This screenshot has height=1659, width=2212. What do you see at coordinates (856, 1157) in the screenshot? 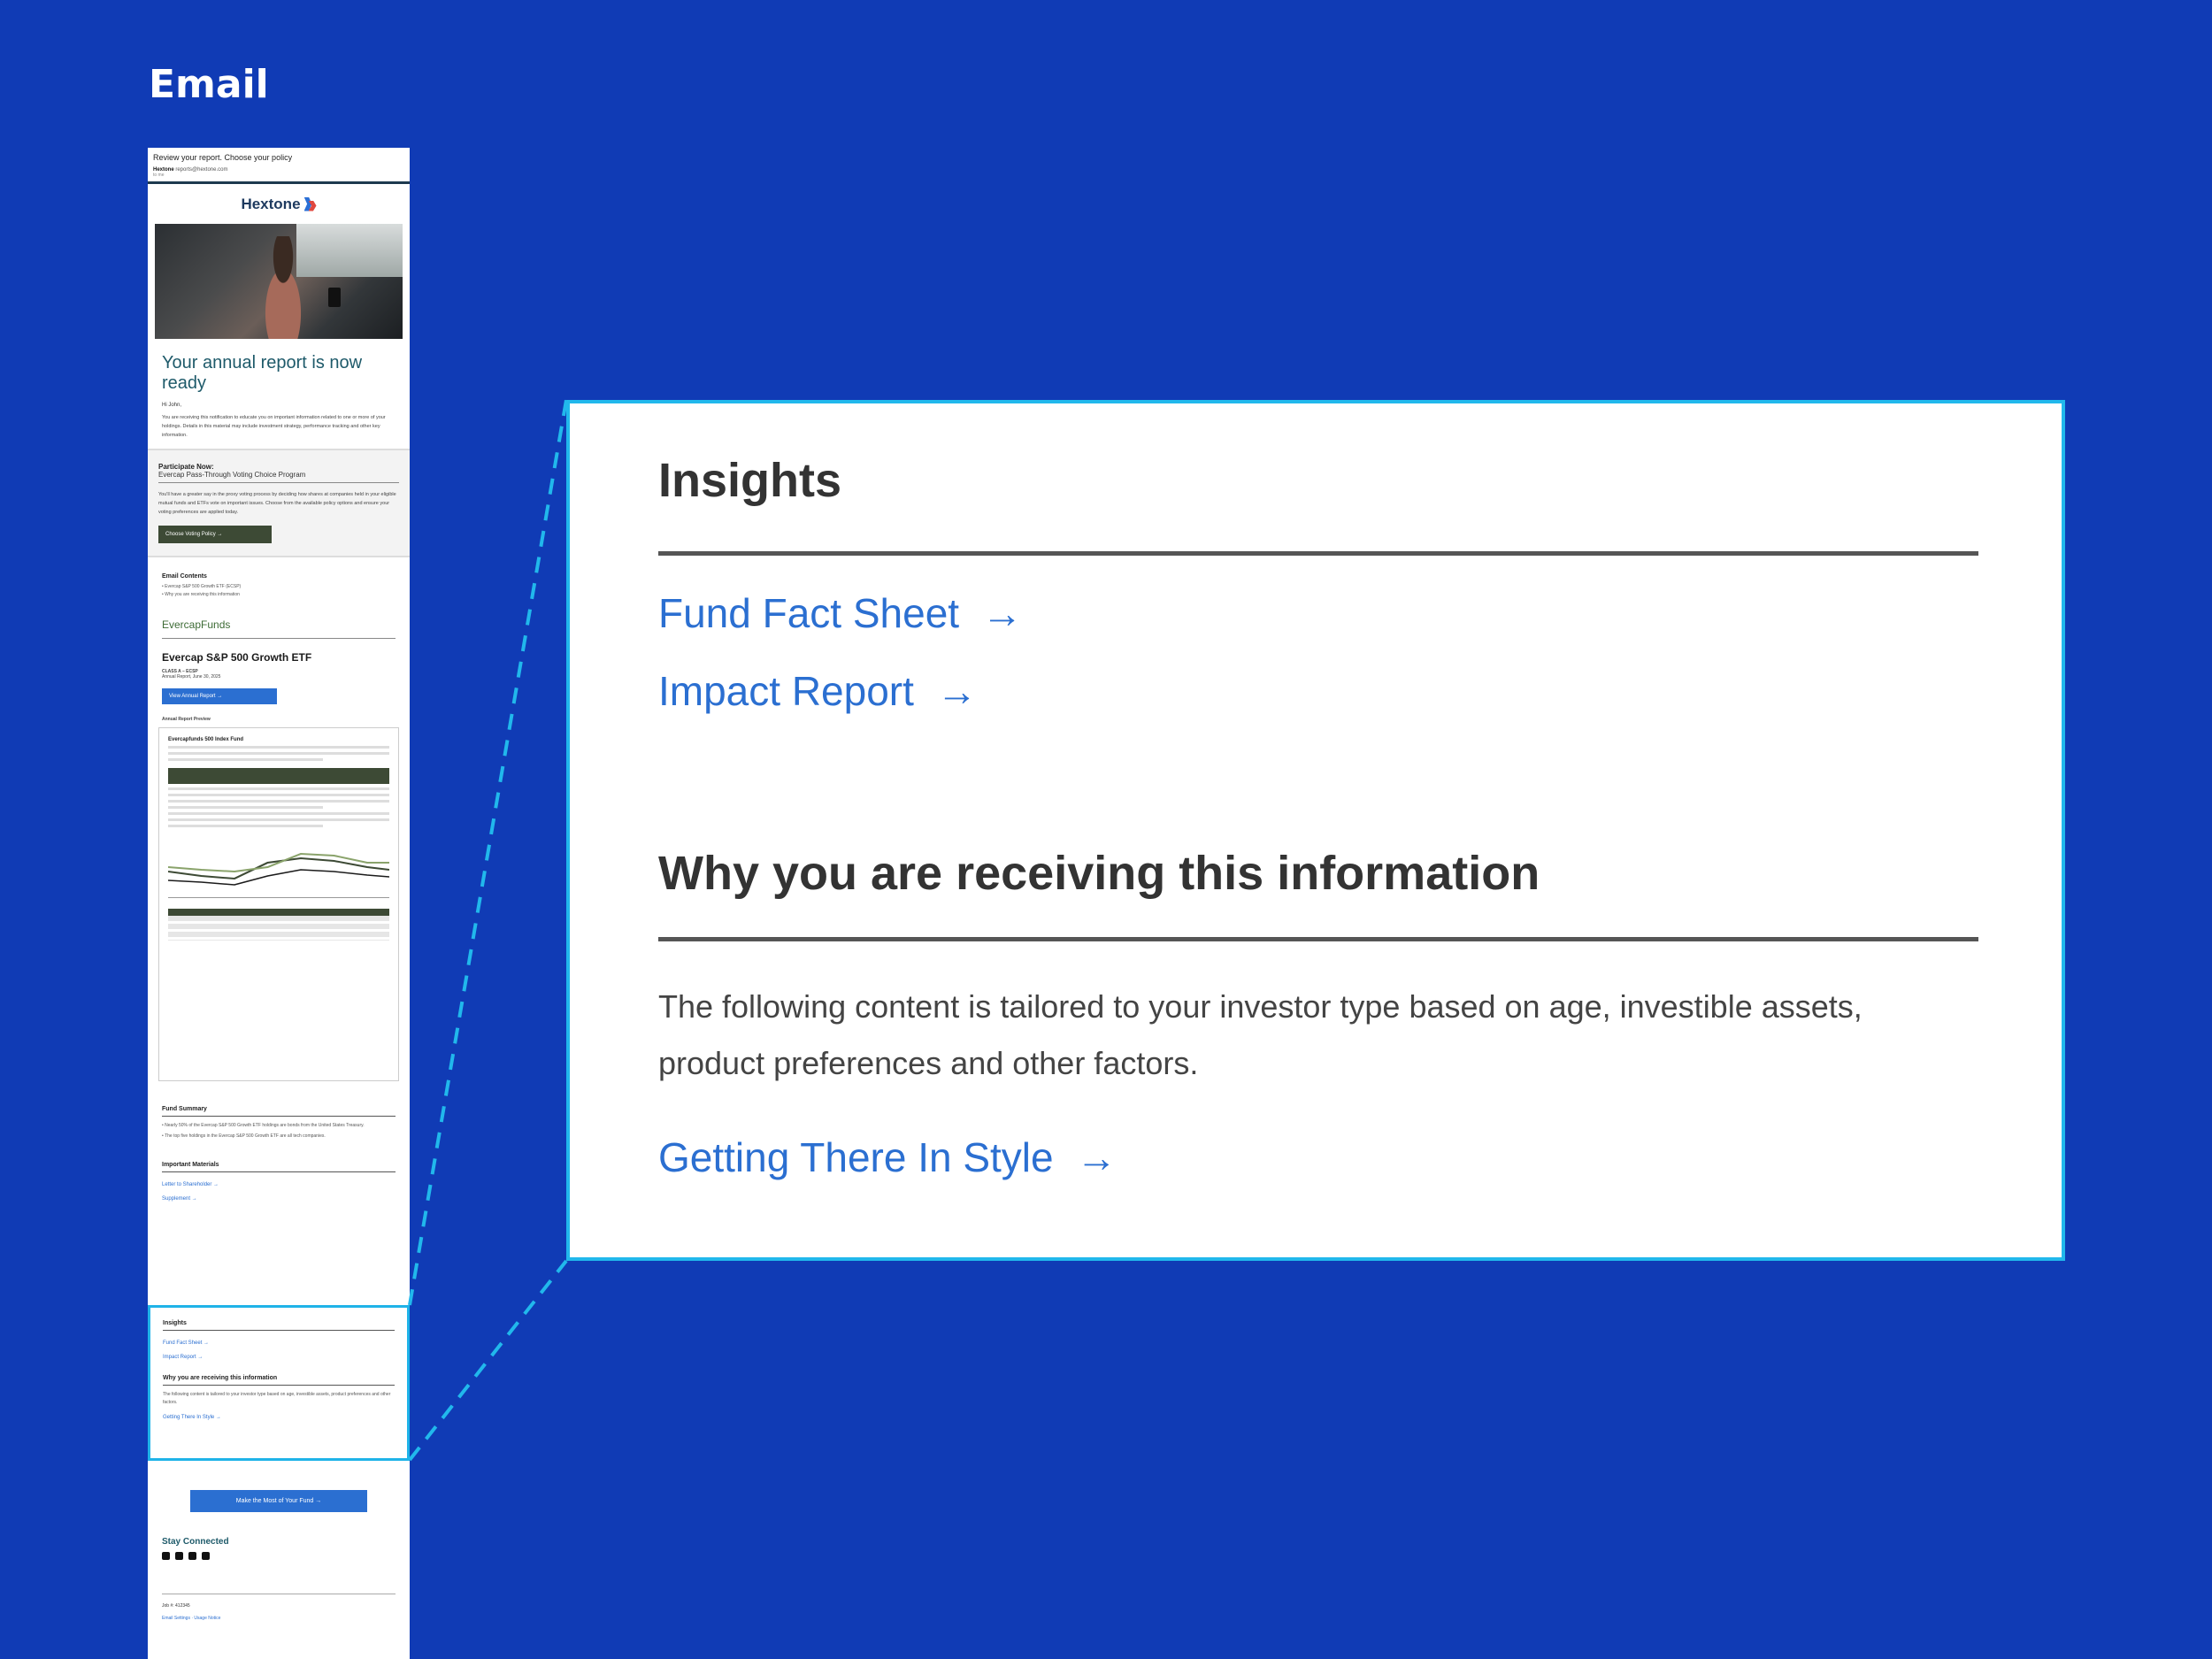
I see `zoom-link-label: Getting There In Style` at bounding box center [856, 1157].